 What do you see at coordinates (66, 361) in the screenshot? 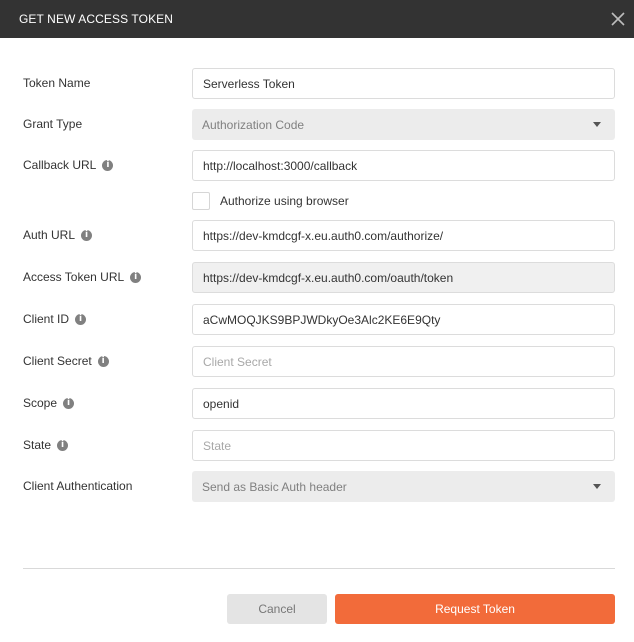
I see `client-secret-label: Client Secret i` at bounding box center [66, 361].